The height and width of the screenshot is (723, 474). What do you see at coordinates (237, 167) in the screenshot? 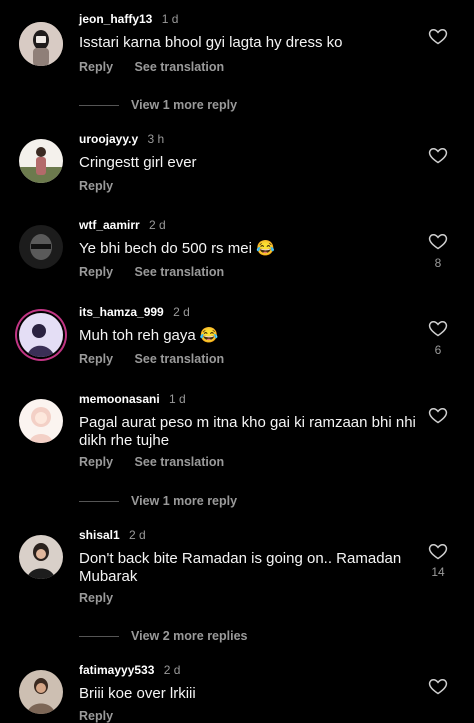
I see `comment-item: uroojayy.y 3 h Cringestt girl ever Reply` at bounding box center [237, 167].